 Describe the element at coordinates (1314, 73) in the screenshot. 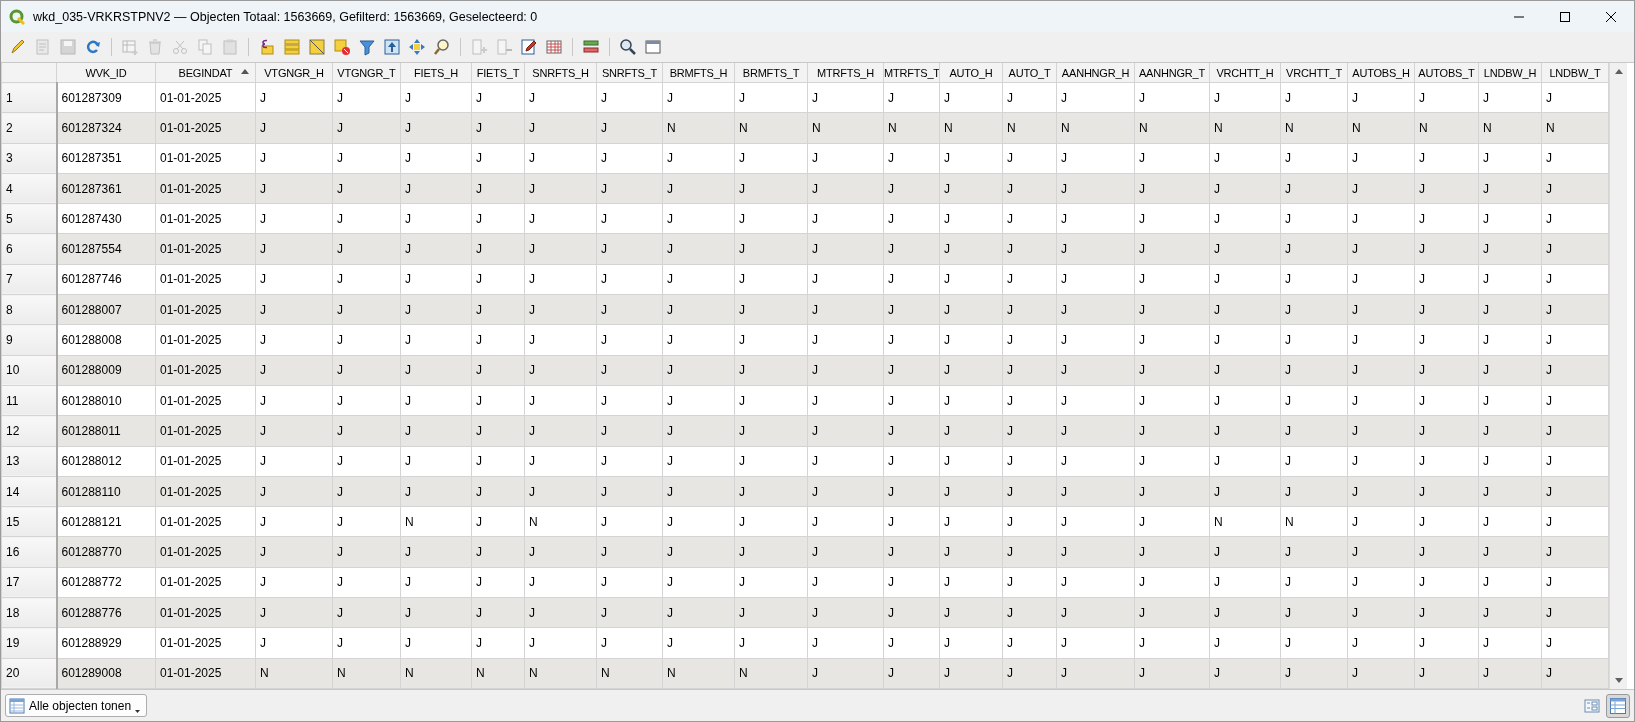

I see `column-header: VRCHTT_T` at that location.